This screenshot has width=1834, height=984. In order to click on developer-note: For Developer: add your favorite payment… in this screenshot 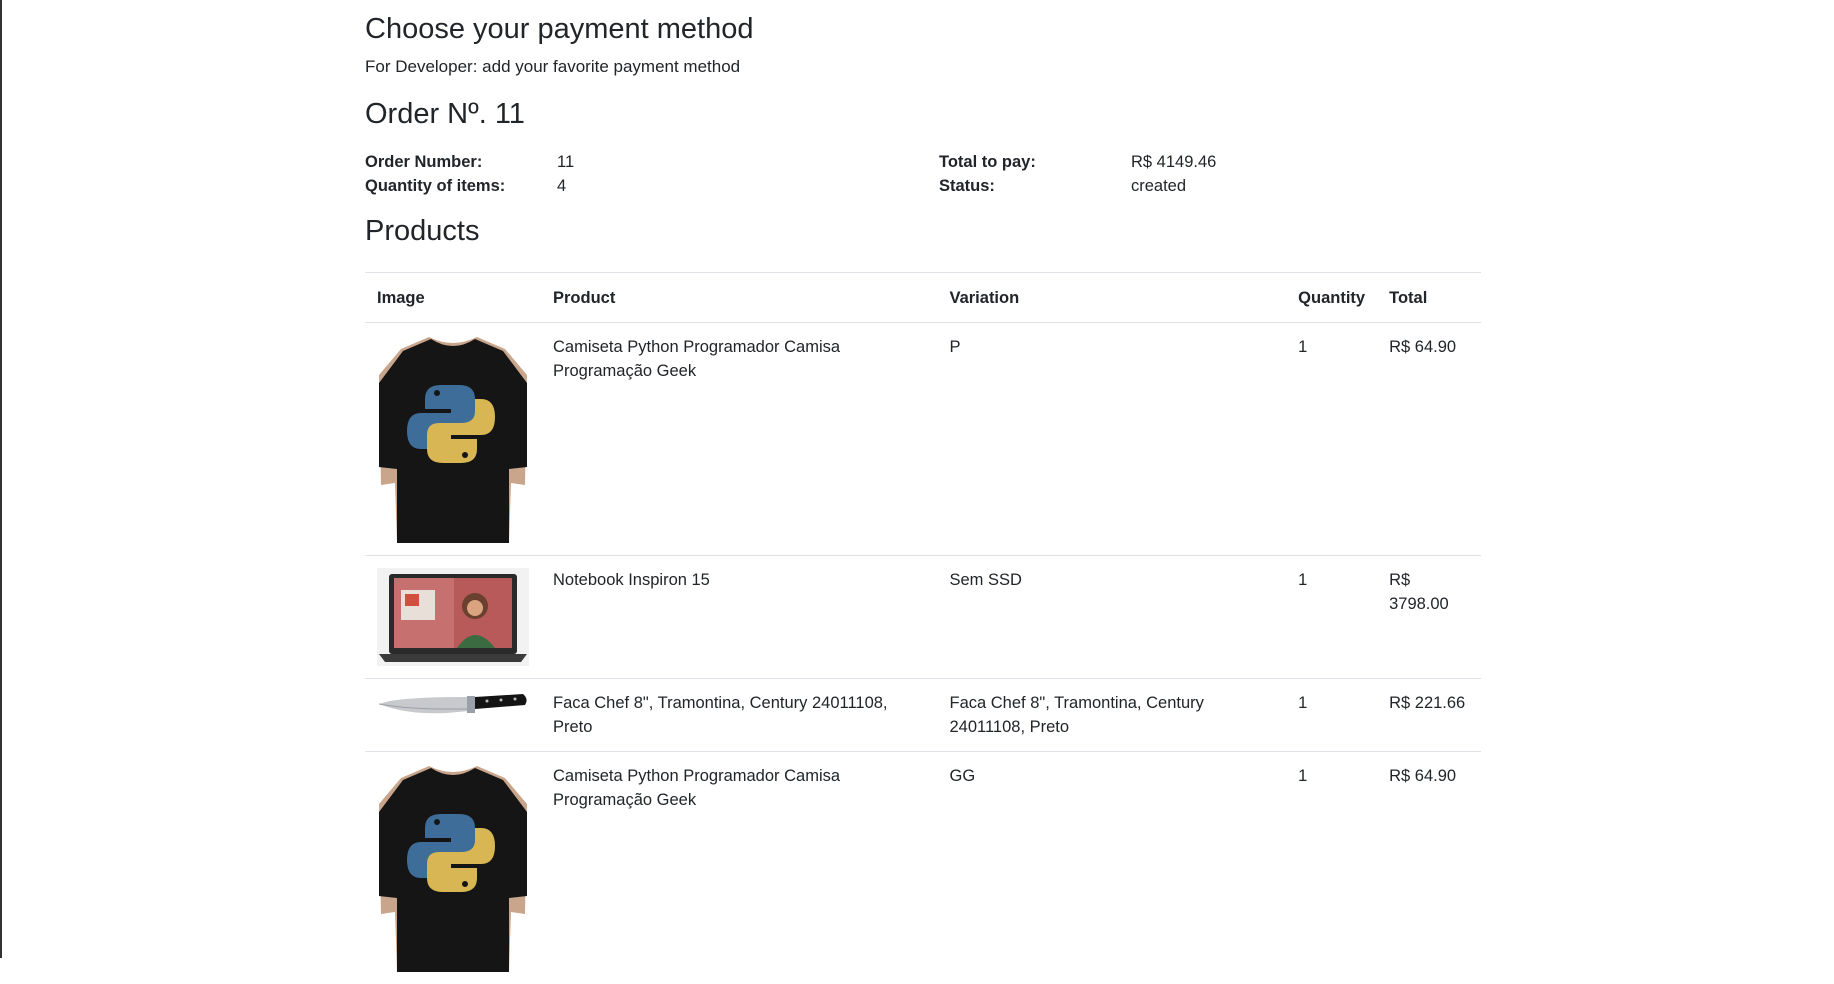, I will do `click(923, 67)`.